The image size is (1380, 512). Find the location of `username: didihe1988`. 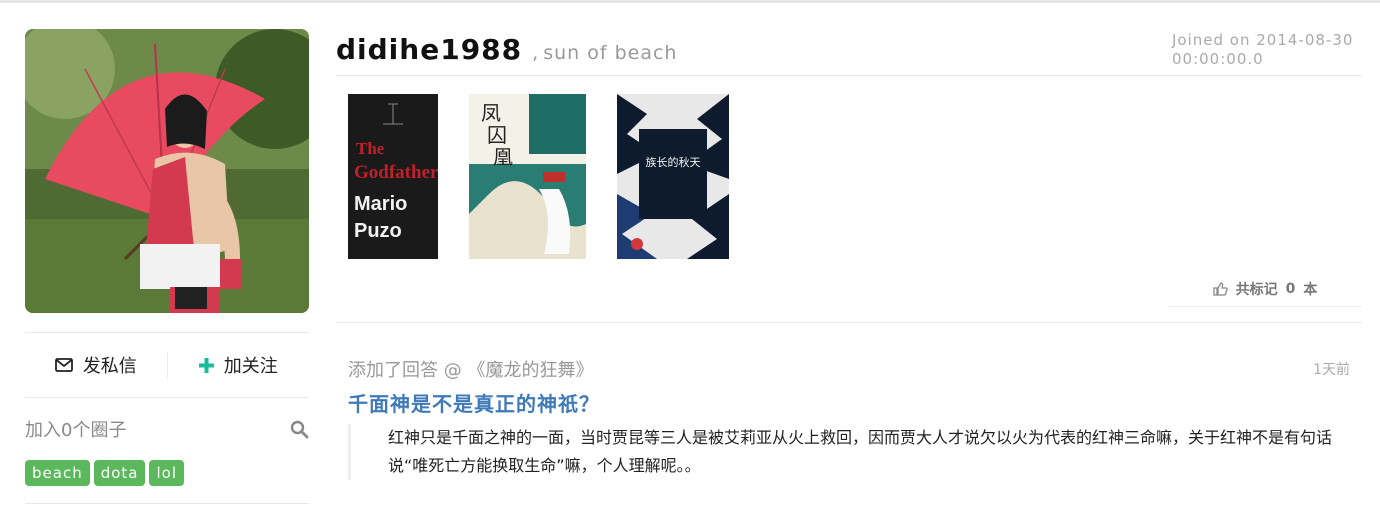

username: didihe1988 is located at coordinates (429, 49).